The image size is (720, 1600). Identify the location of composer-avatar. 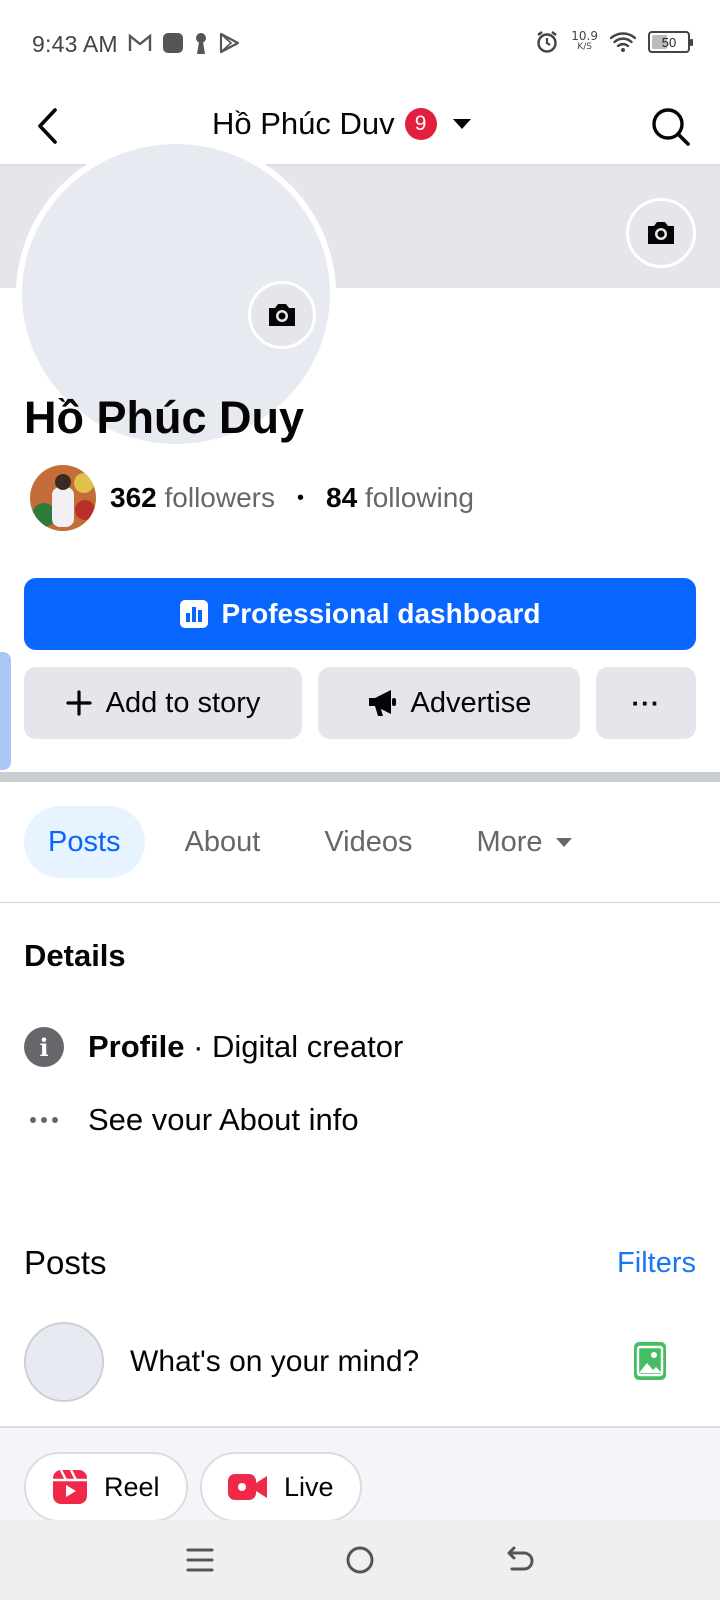
(64, 1362).